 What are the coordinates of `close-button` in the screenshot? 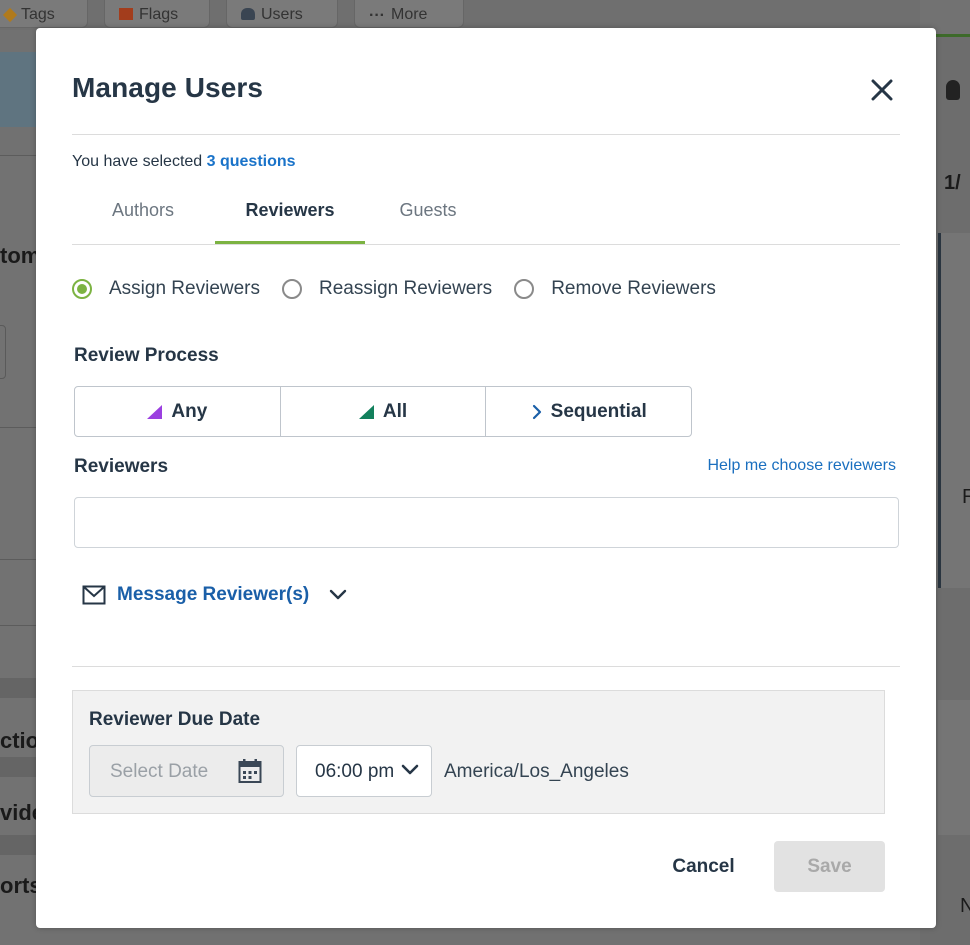 It's located at (882, 90).